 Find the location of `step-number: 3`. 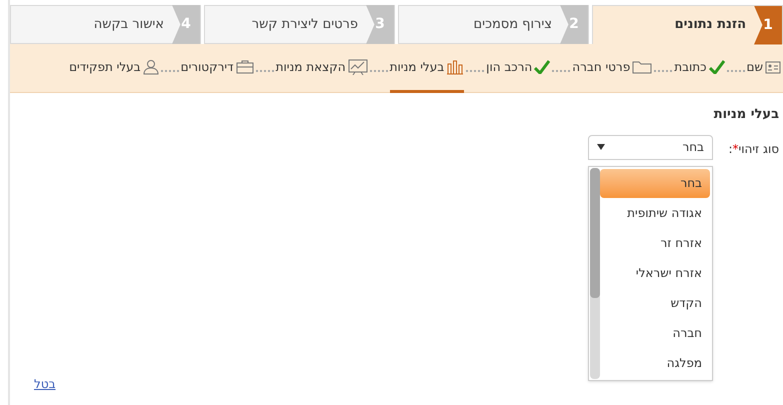

step-number: 3 is located at coordinates (380, 24).